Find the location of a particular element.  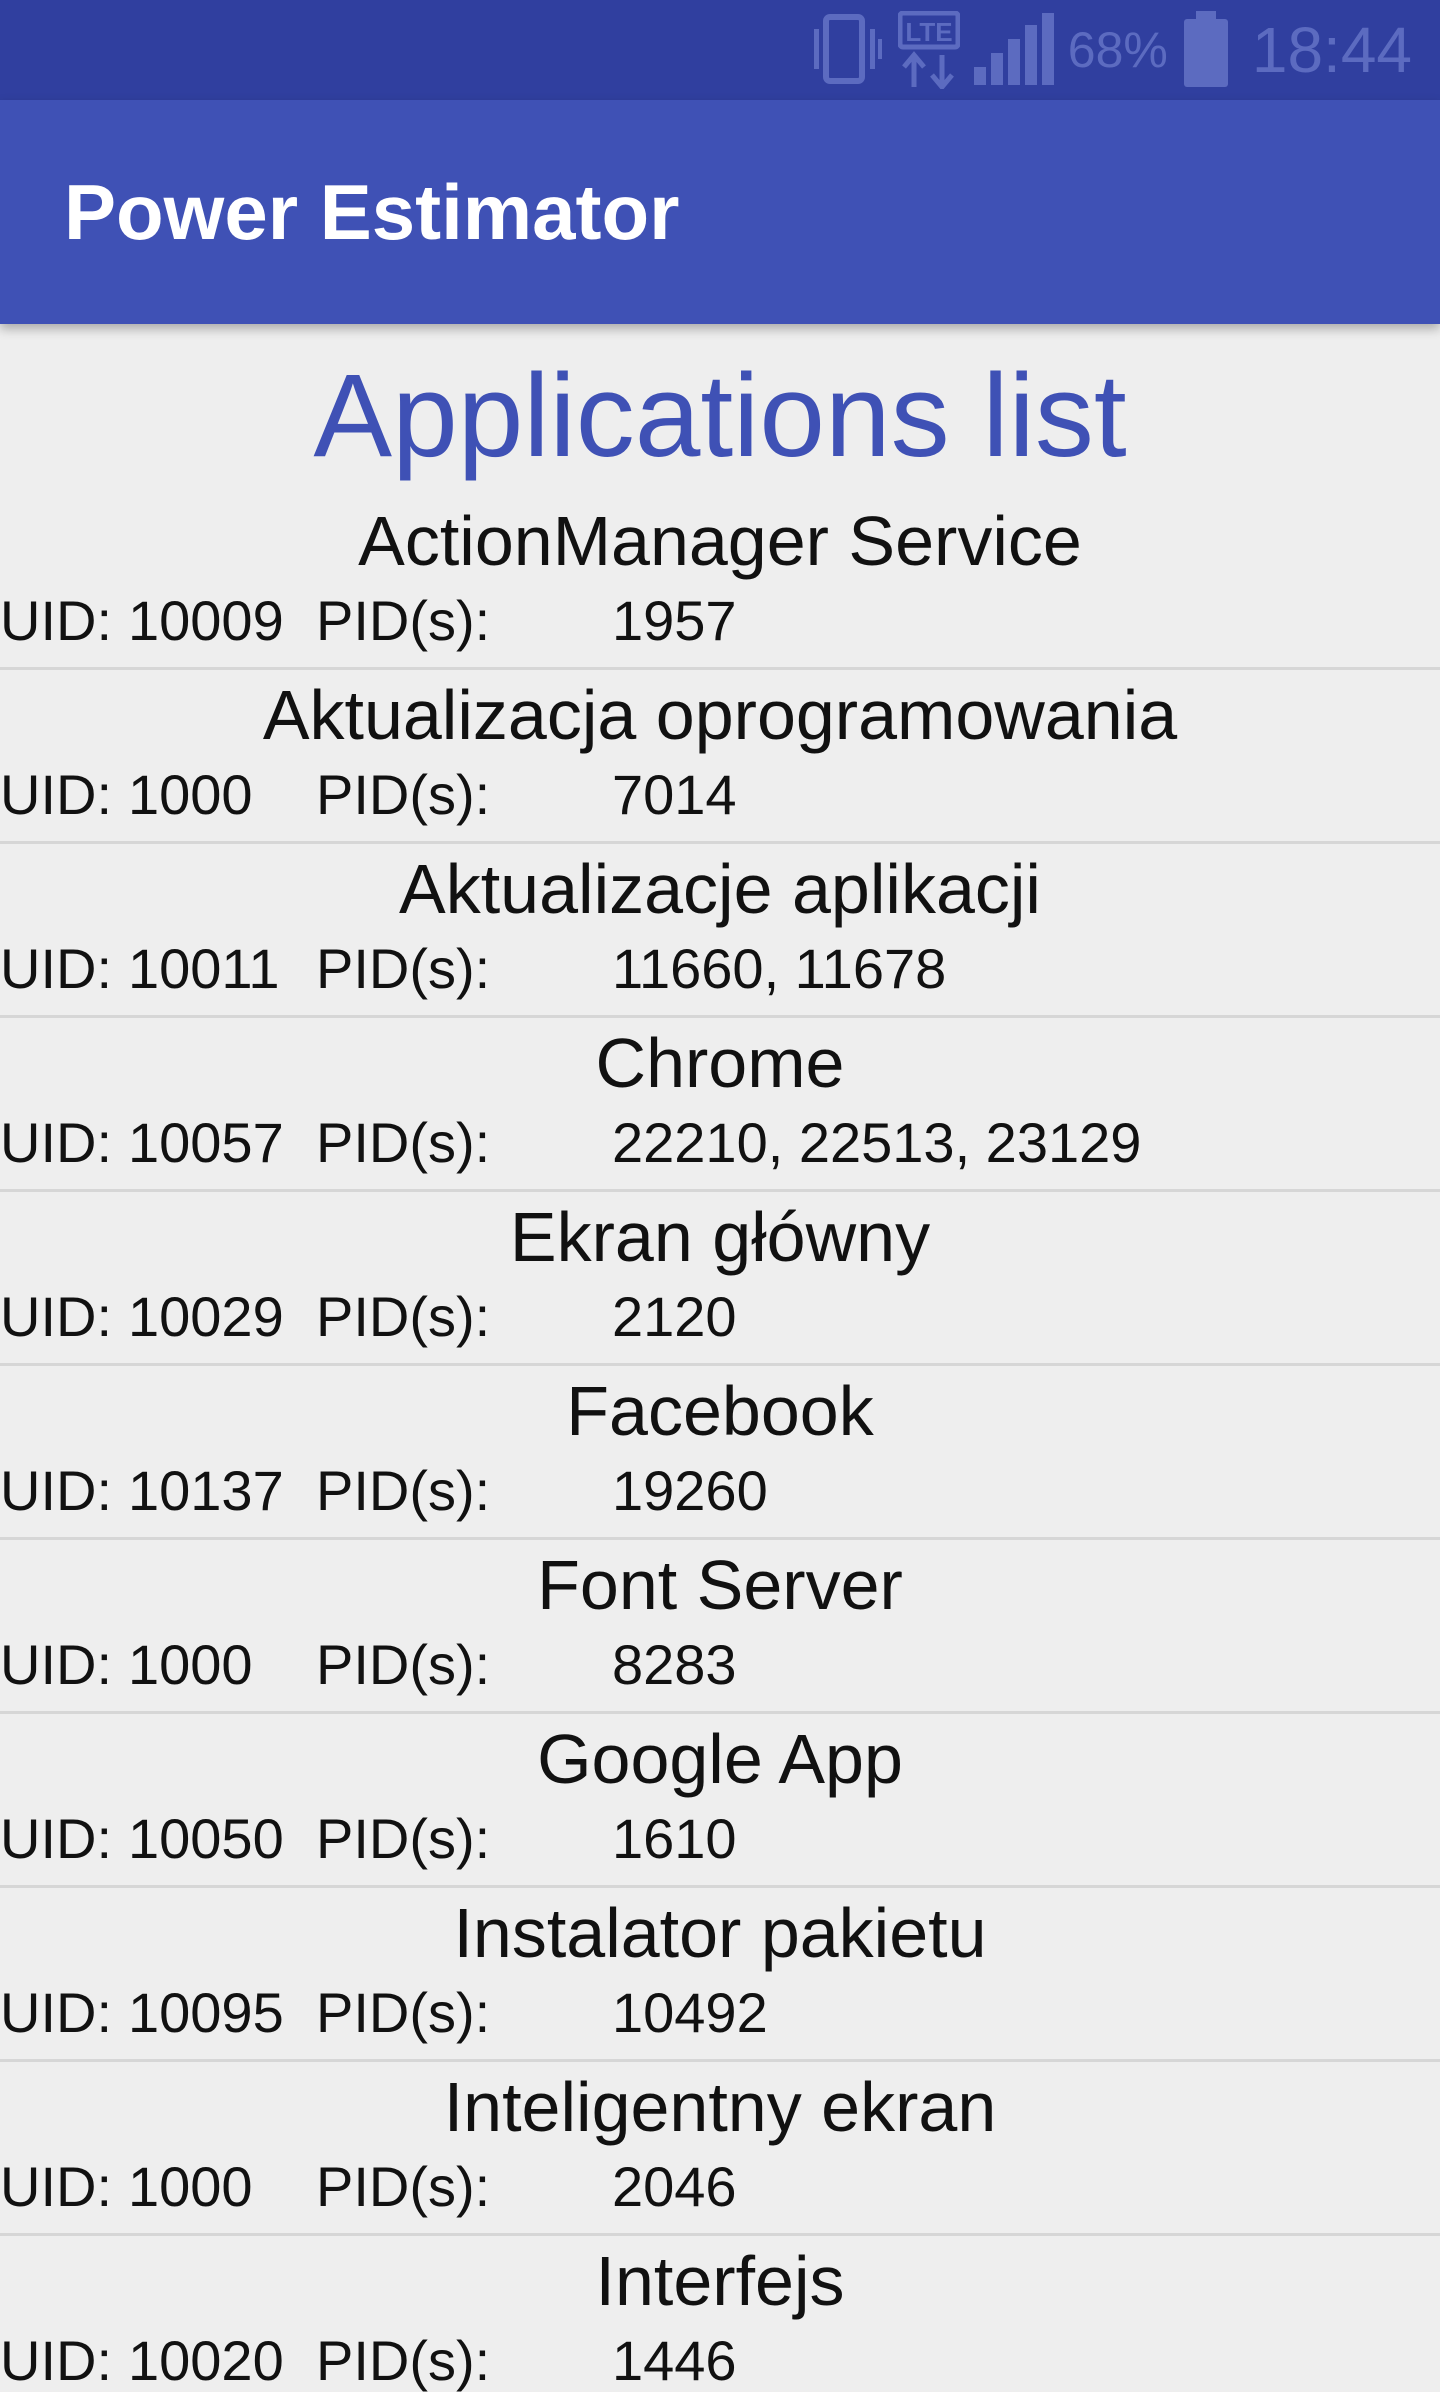

app-meta: UID: 10057 PID(s): 22210, 22513, 23129 is located at coordinates (720, 1143).